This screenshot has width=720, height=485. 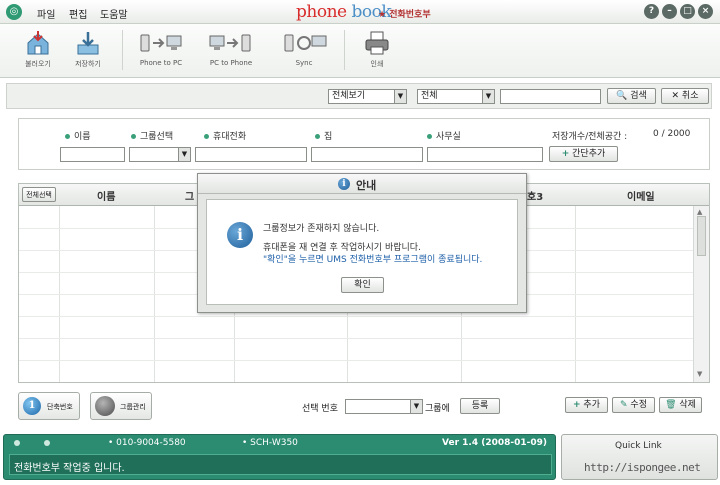 I want to click on print-button: 인쇄, so click(x=377, y=51).